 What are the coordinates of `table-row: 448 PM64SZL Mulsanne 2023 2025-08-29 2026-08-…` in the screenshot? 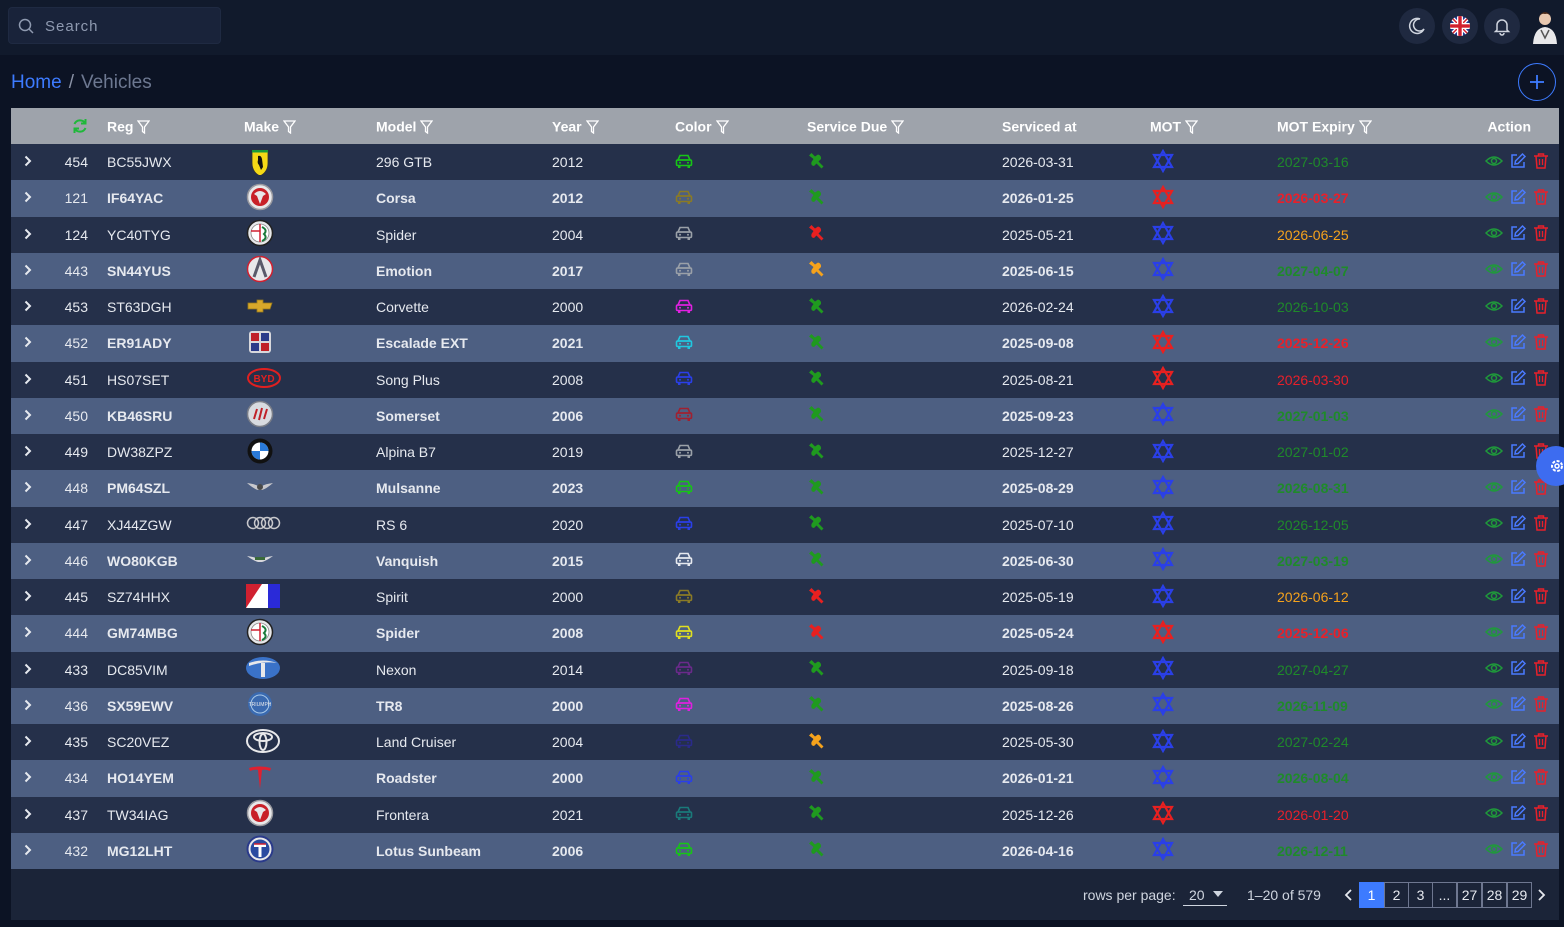 It's located at (785, 488).